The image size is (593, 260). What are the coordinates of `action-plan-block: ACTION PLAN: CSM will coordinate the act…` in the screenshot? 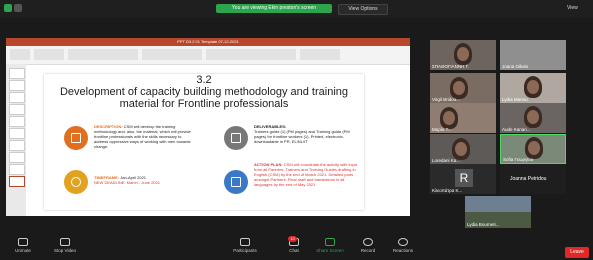 It's located at (306, 174).